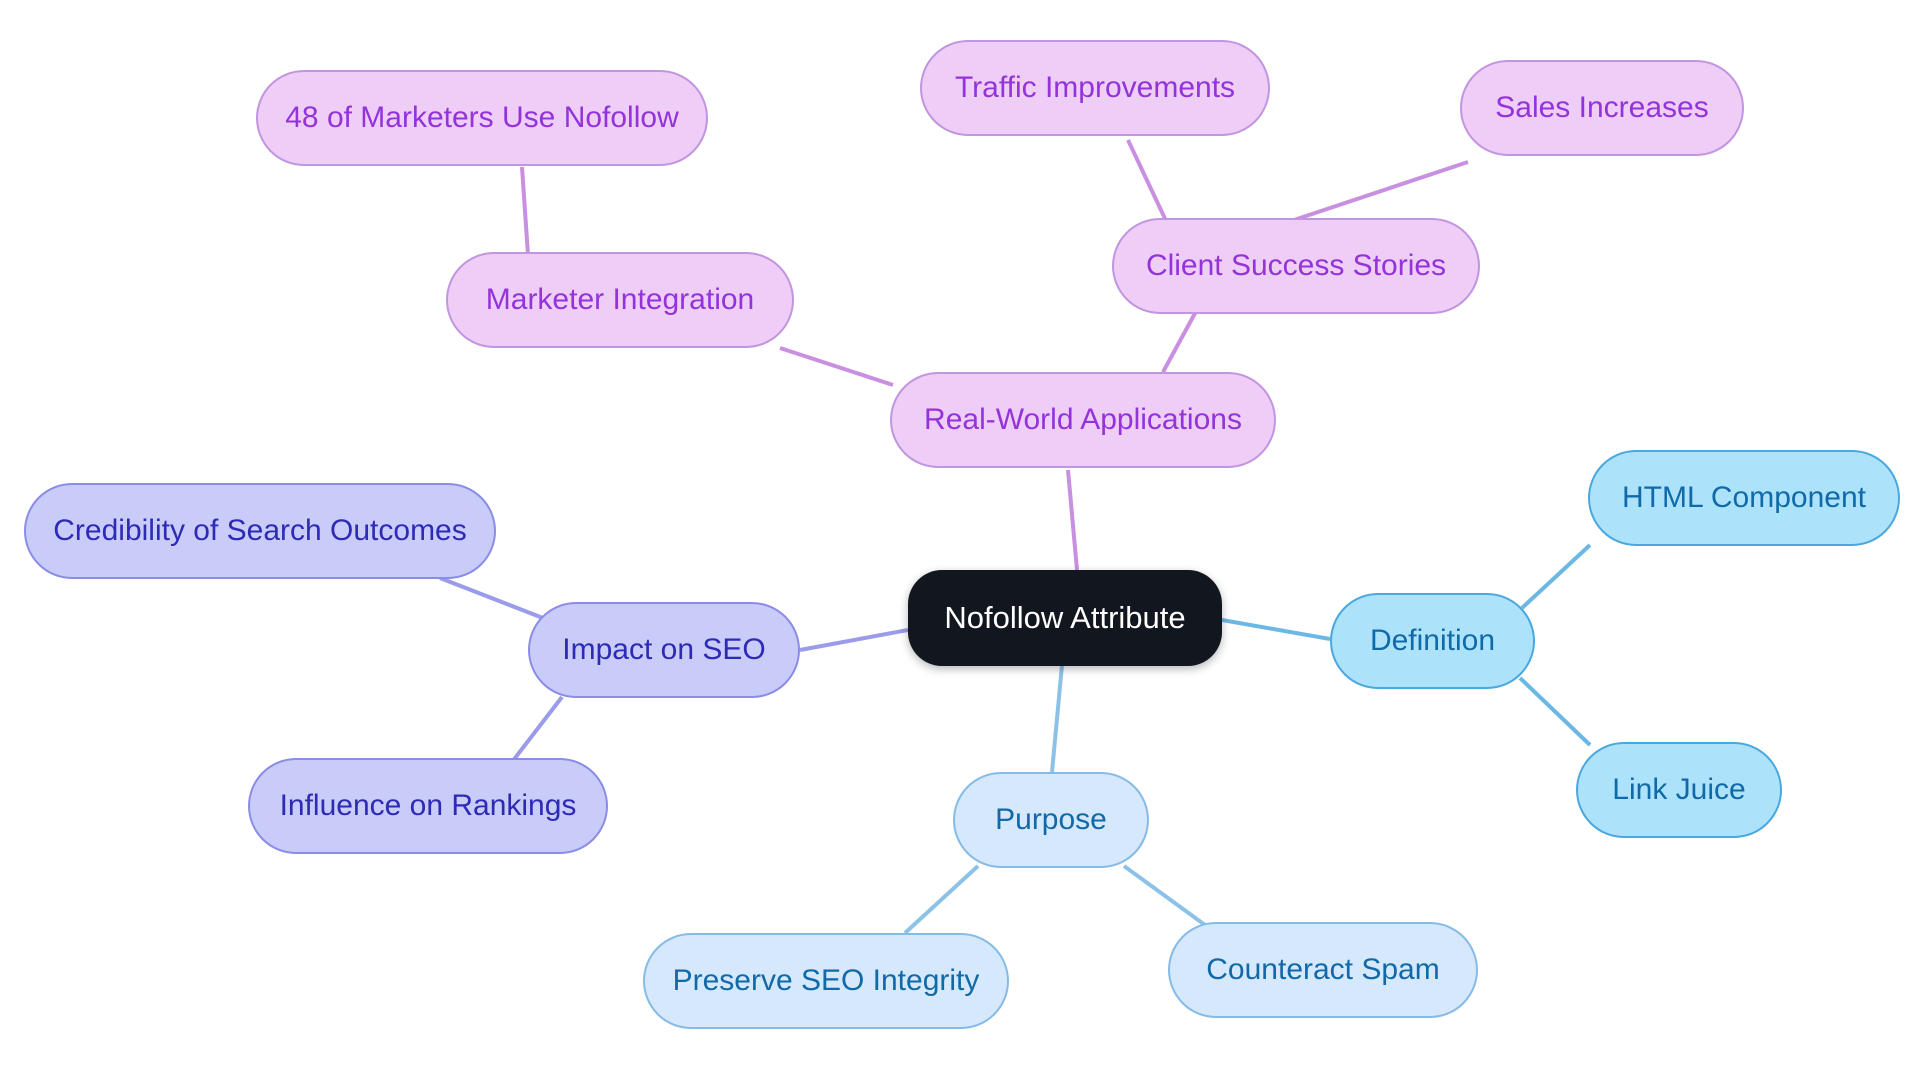 The width and height of the screenshot is (1920, 1083). I want to click on mindmap-node-counteract-spam-label: Counteract Spam, so click(1323, 969).